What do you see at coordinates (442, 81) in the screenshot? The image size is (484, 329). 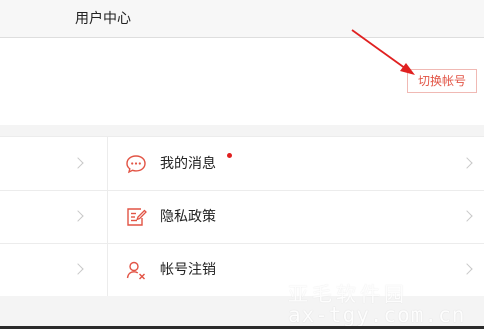 I see `switch-account-button: 切换帐号` at bounding box center [442, 81].